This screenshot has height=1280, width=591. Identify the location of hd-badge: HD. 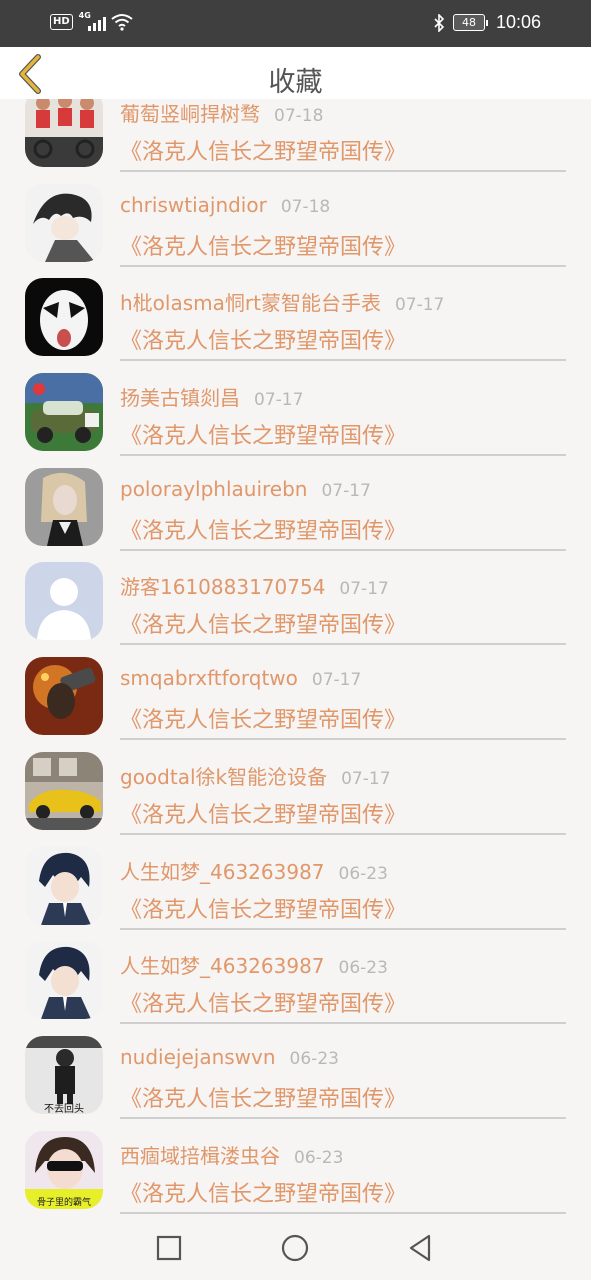
(61, 22).